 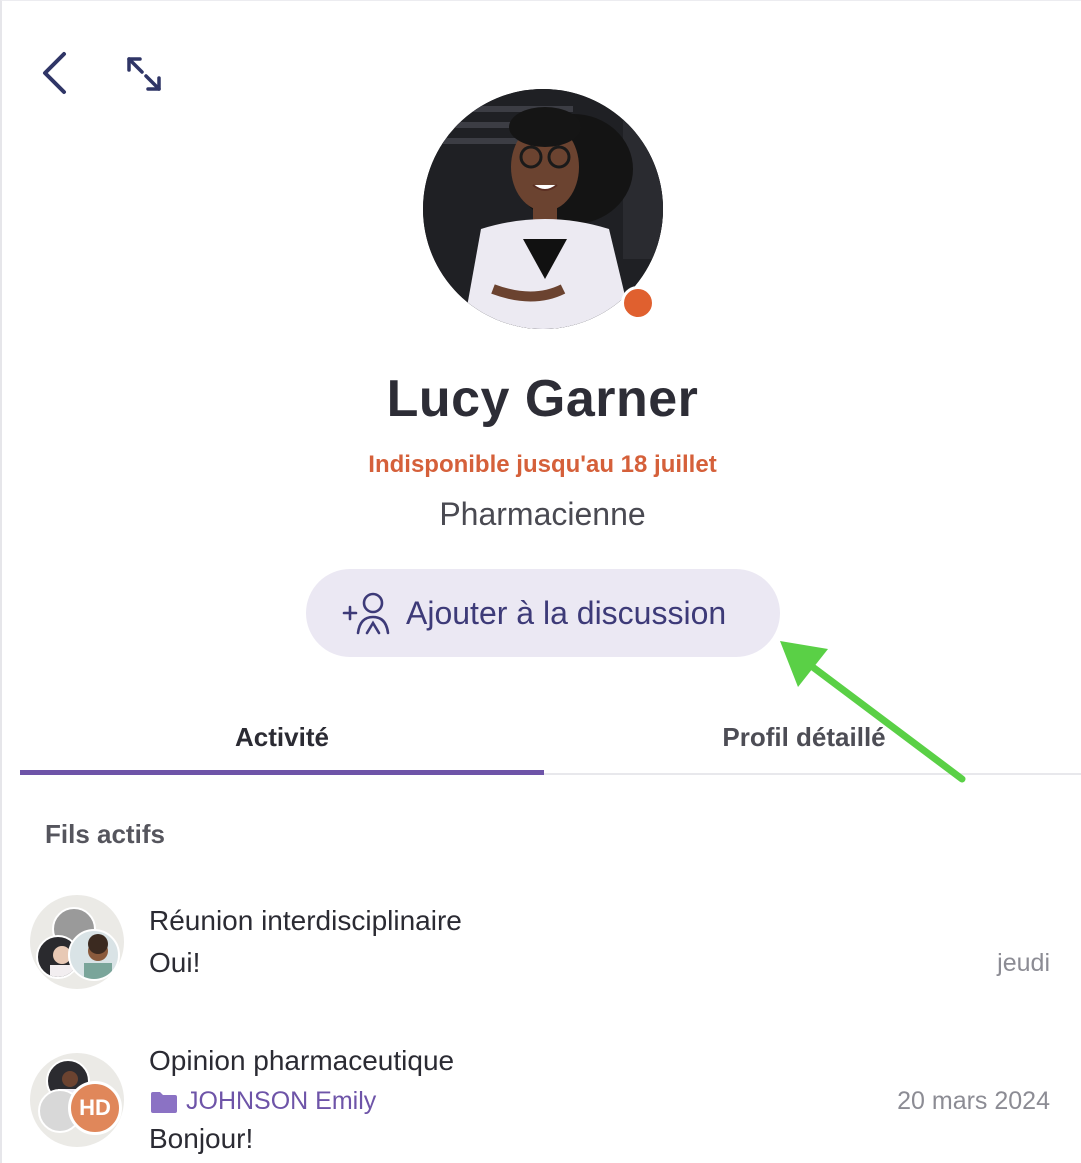 What do you see at coordinates (282, 772) in the screenshot?
I see `active-tab-indicator` at bounding box center [282, 772].